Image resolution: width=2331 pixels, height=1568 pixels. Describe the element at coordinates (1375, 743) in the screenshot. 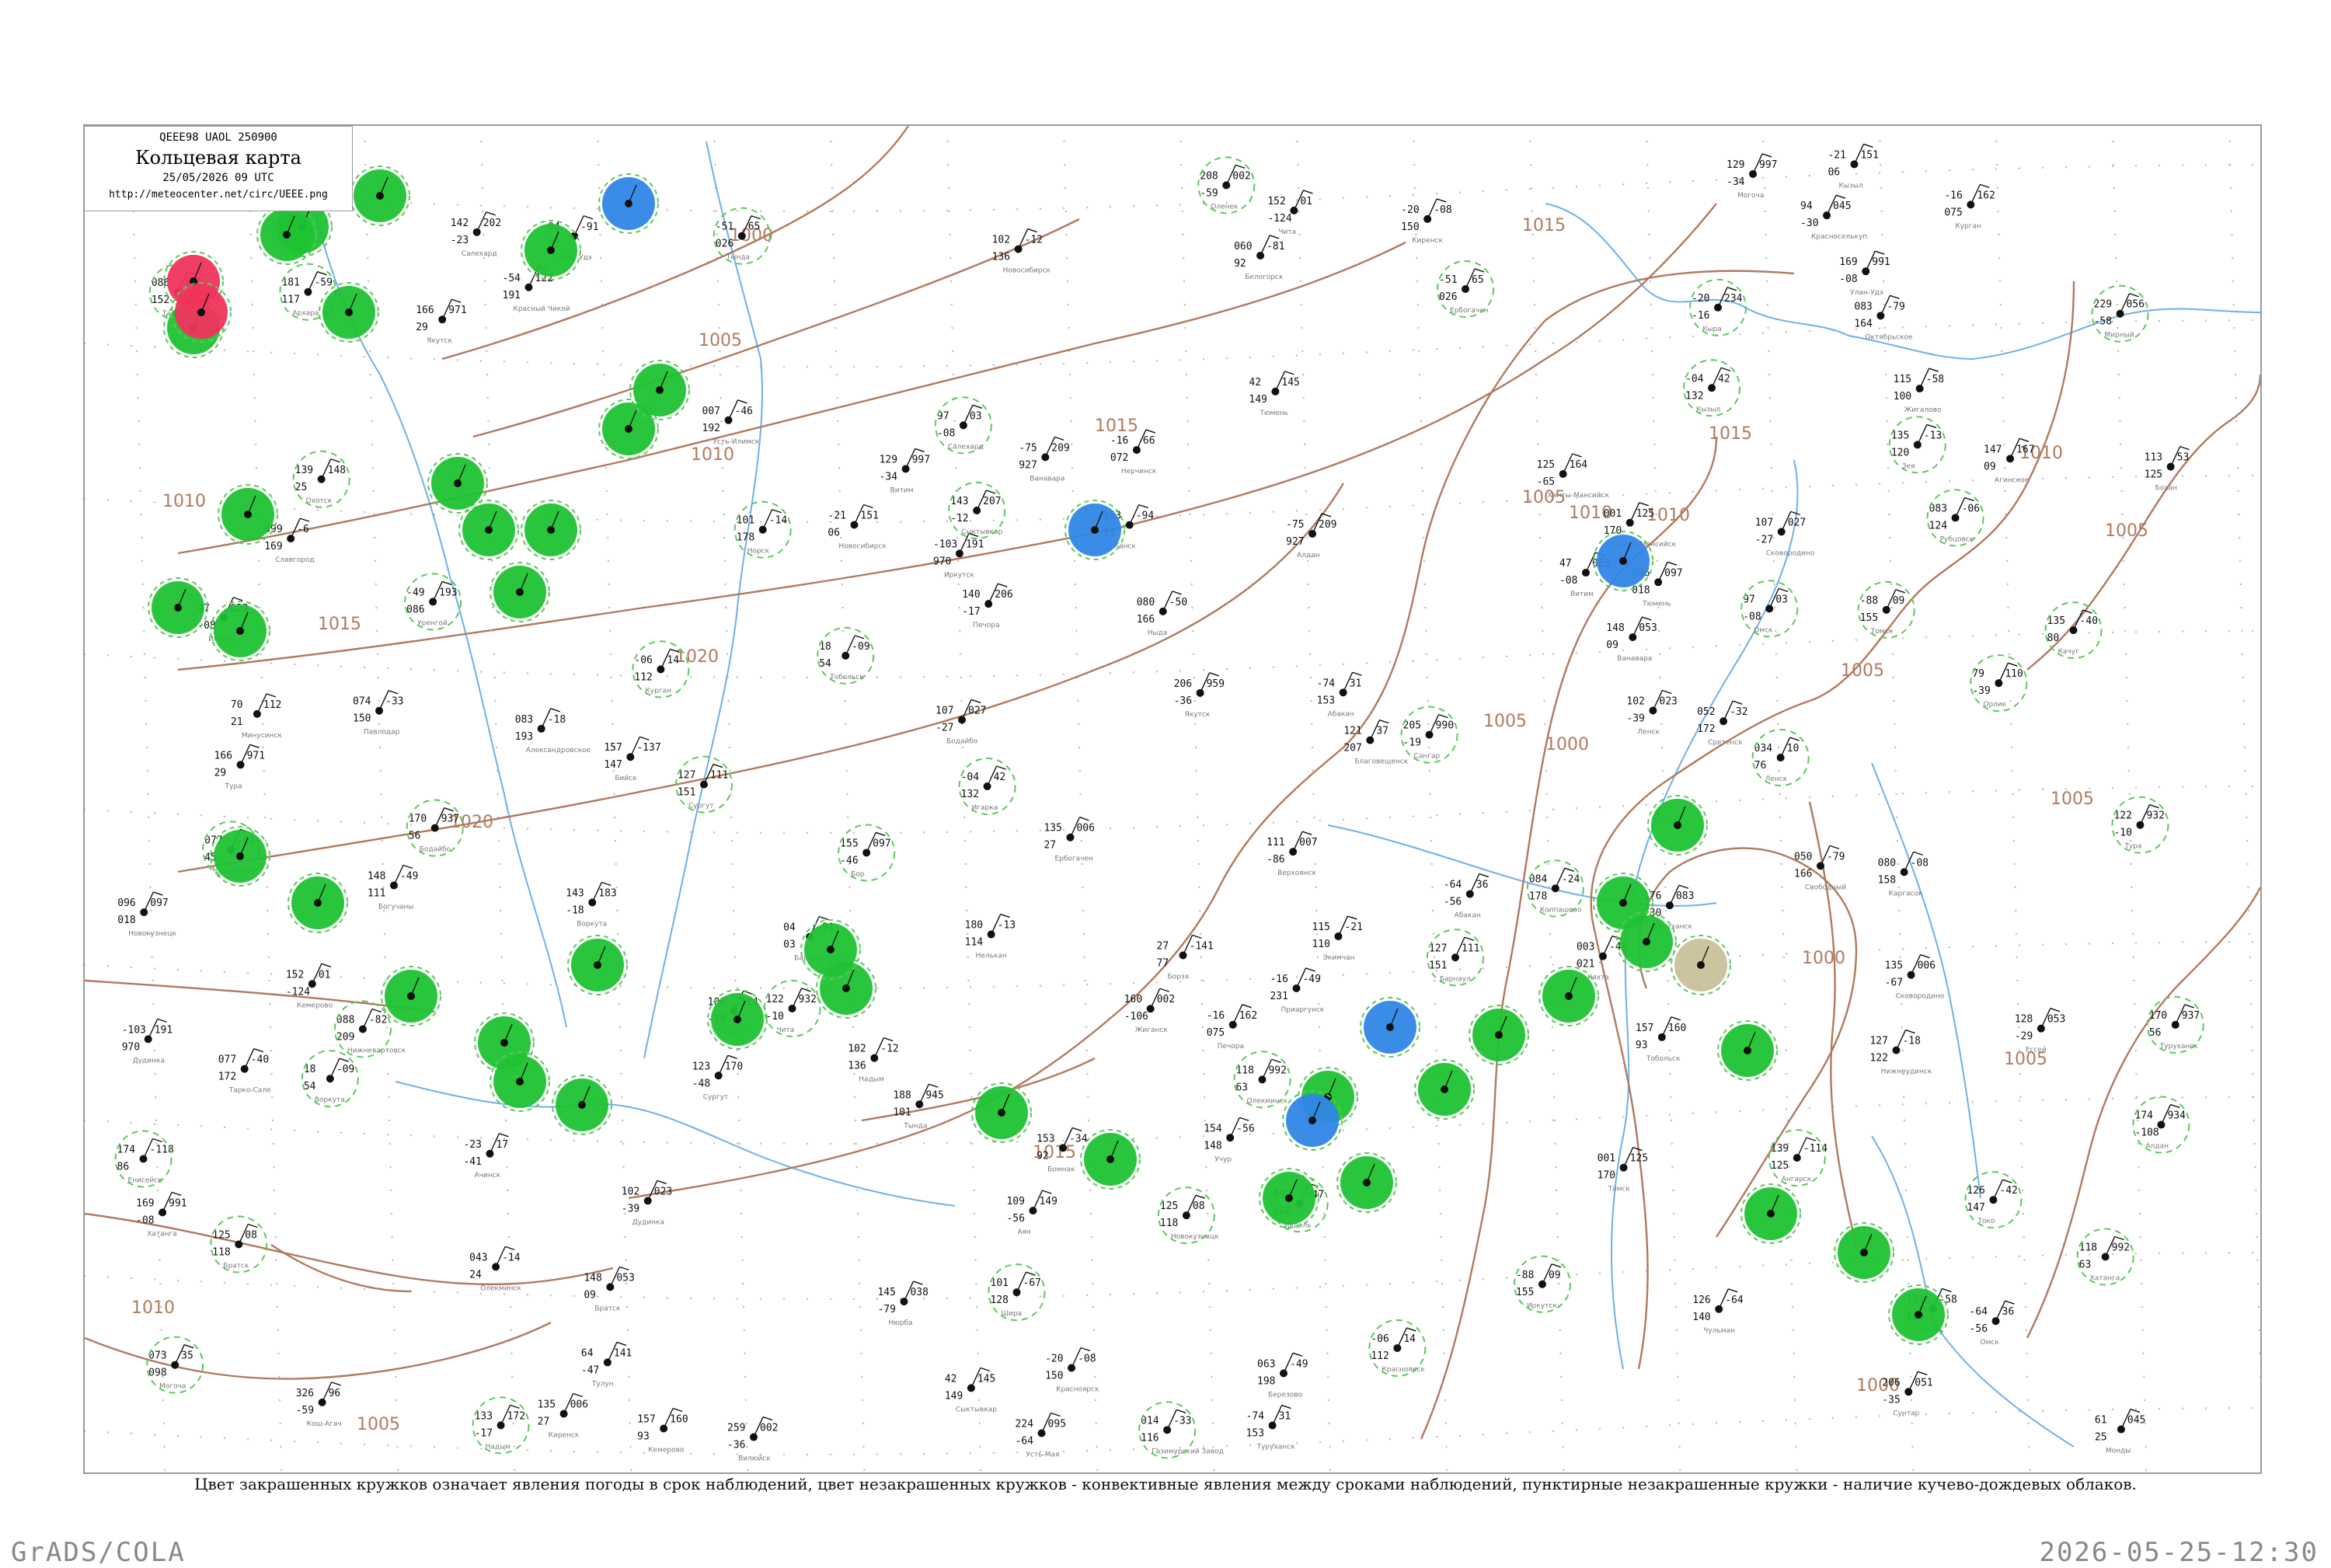

I see `station-plot: 12137207Благовещенск` at that location.